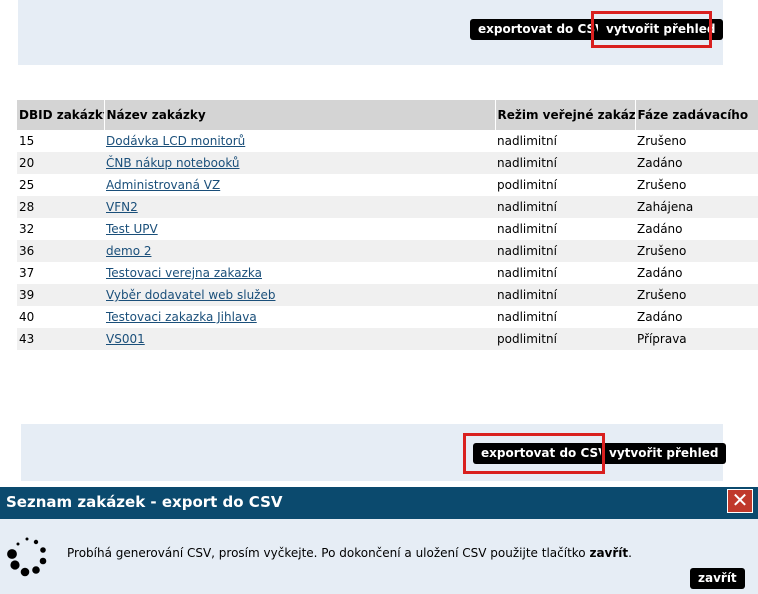 The width and height of the screenshot is (758, 594). Describe the element at coordinates (696, 115) in the screenshot. I see `column-header-phase: Fáze zadávacího` at that location.